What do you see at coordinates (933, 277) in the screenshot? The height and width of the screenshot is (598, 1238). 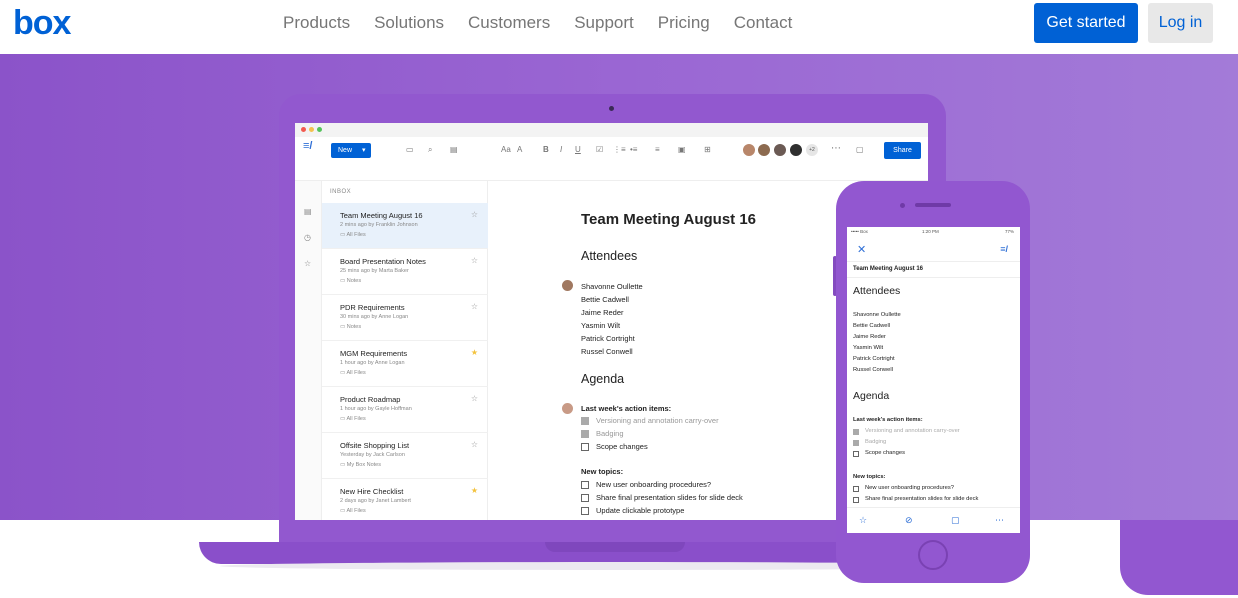 I see `divider` at bounding box center [933, 277].